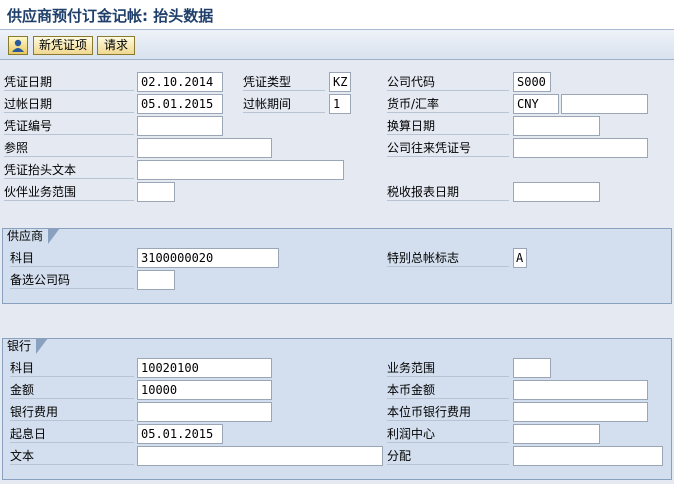 The image size is (674, 484). I want to click on period-label: 过帐期间, so click(284, 104).